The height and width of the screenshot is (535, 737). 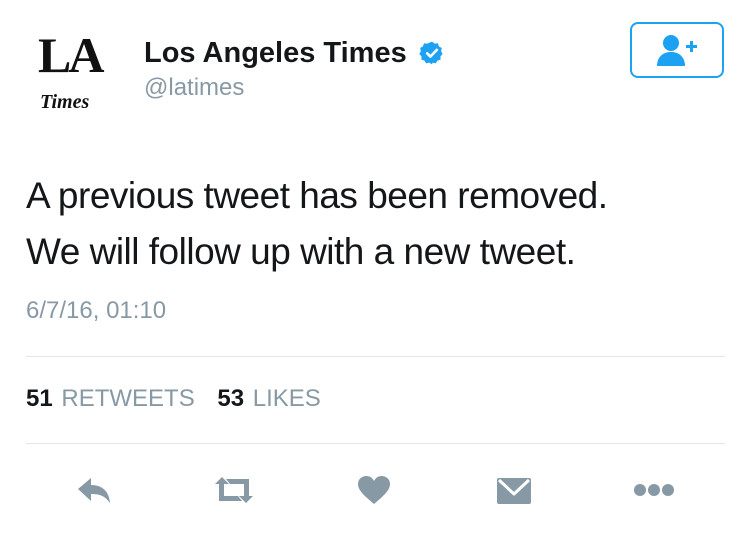 What do you see at coordinates (230, 398) in the screenshot?
I see `like-count: 53` at bounding box center [230, 398].